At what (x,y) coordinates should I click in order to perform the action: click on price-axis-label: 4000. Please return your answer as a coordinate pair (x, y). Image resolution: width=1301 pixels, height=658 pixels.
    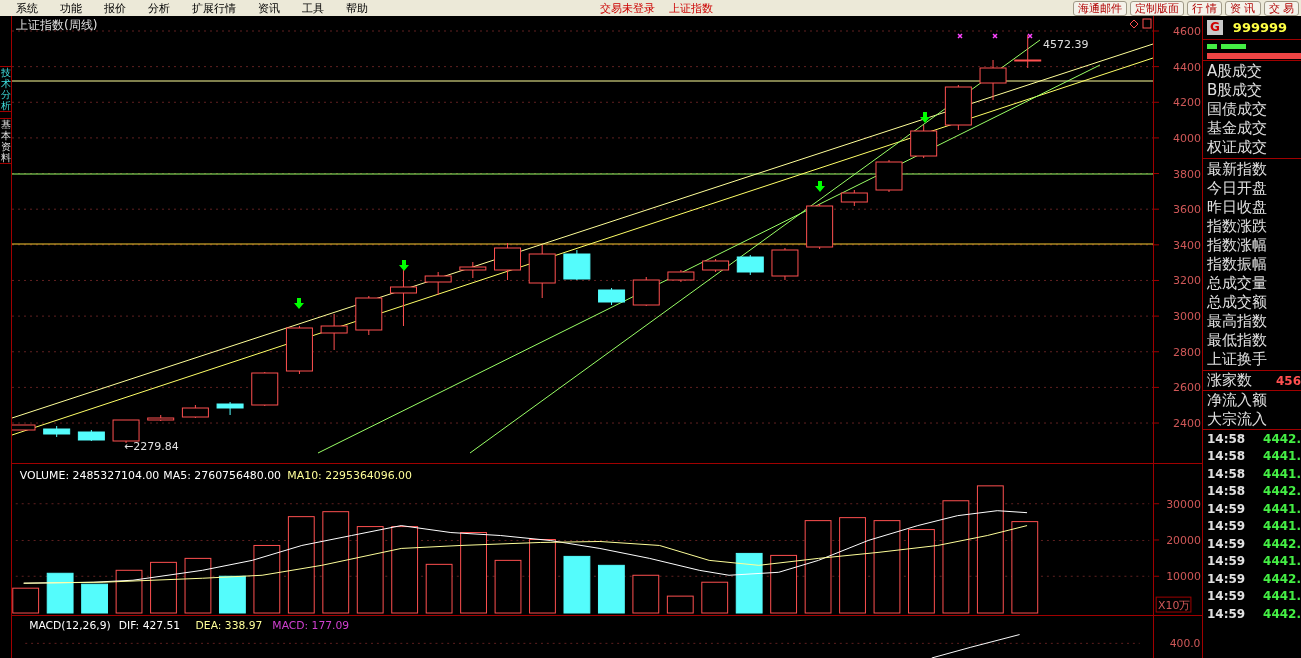
    Looking at the image, I should click on (1187, 138).